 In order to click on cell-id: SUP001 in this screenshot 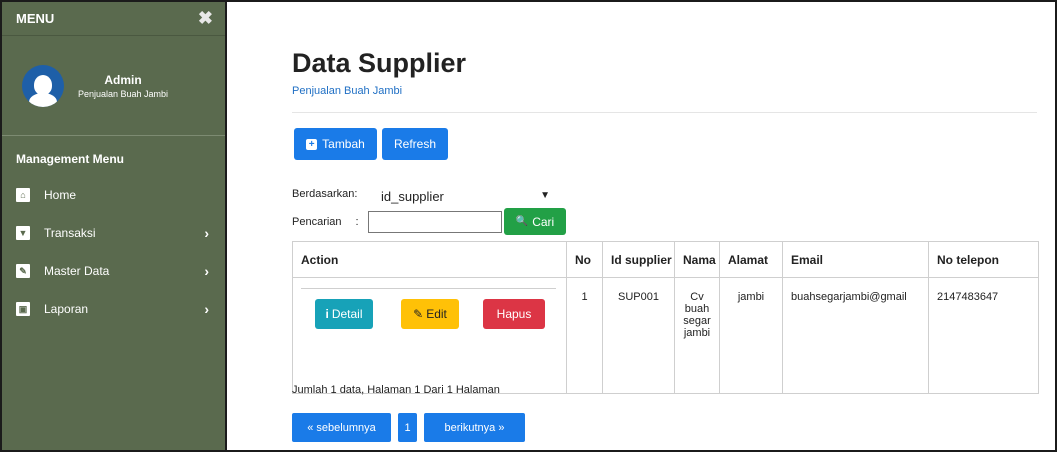, I will do `click(638, 335)`.